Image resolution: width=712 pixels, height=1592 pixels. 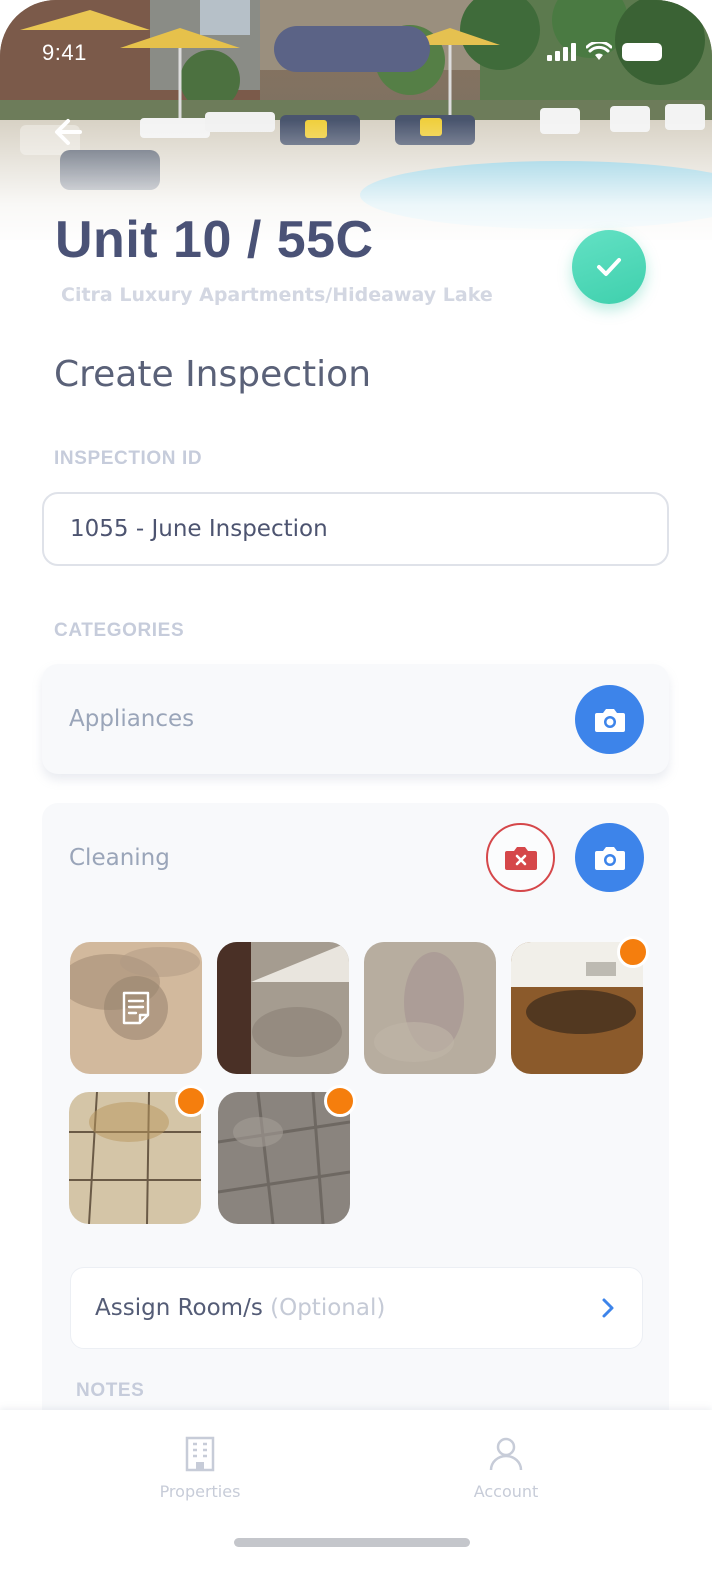 I want to click on add-photo-button-appliances, so click(x=609, y=719).